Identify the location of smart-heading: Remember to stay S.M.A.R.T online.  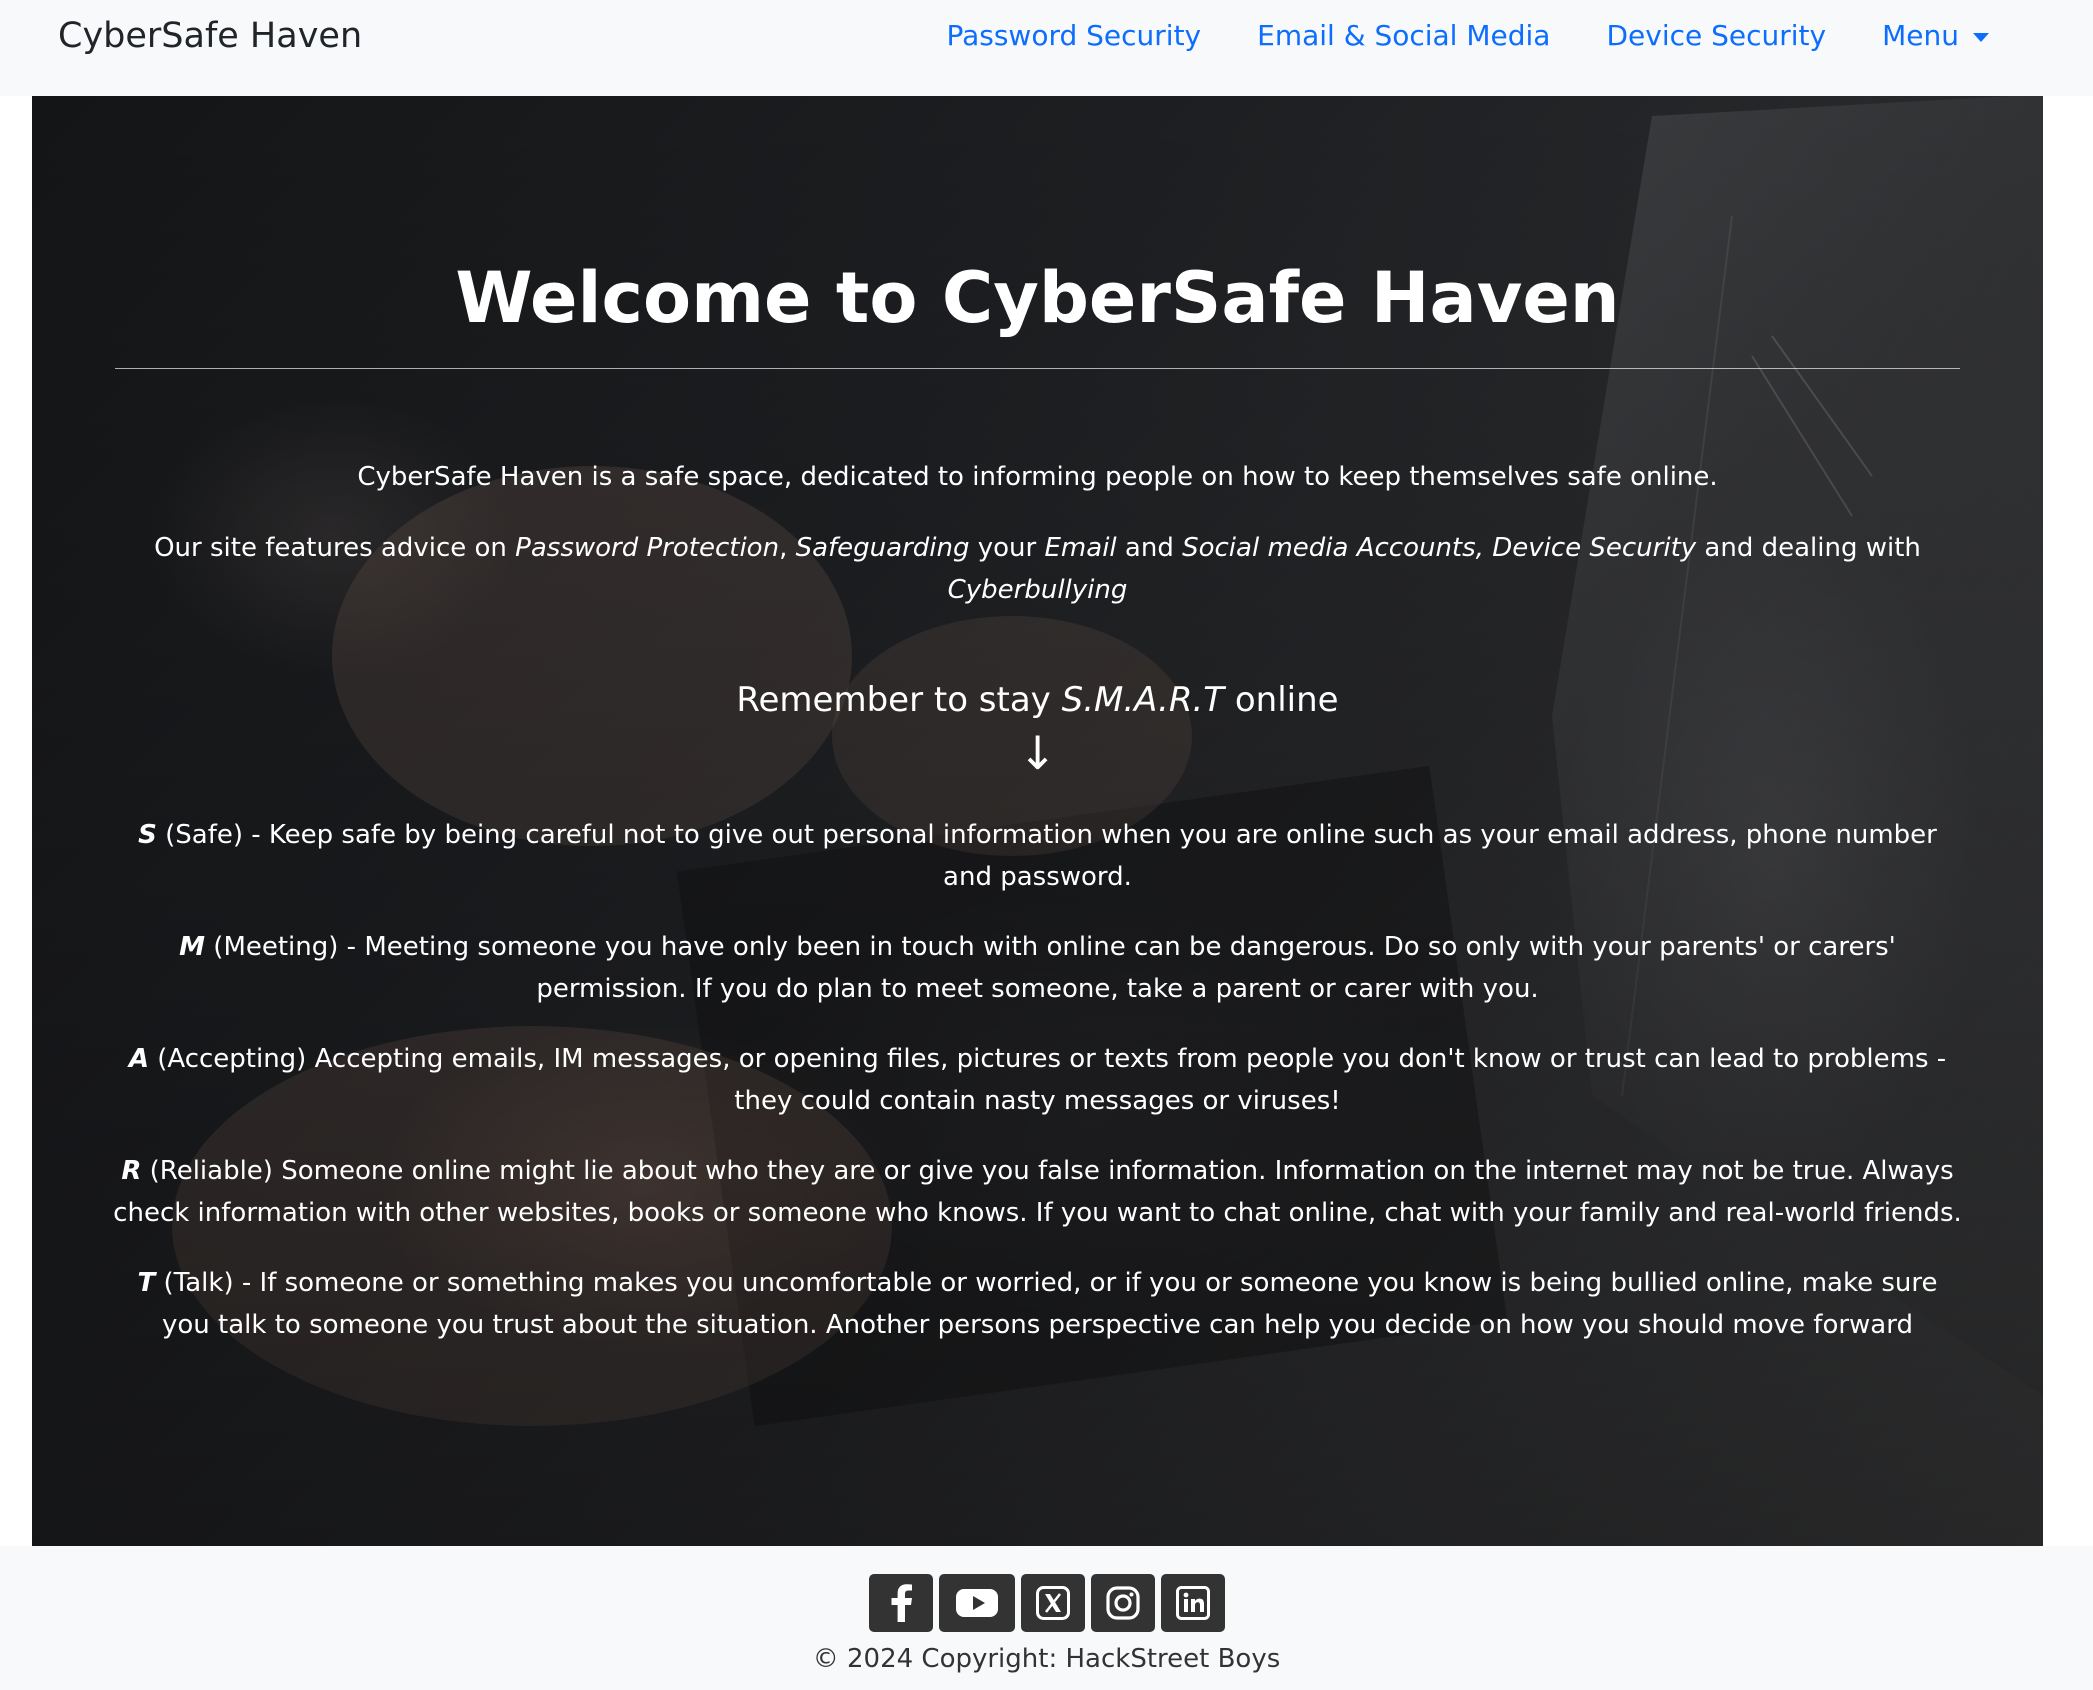
(1037, 700).